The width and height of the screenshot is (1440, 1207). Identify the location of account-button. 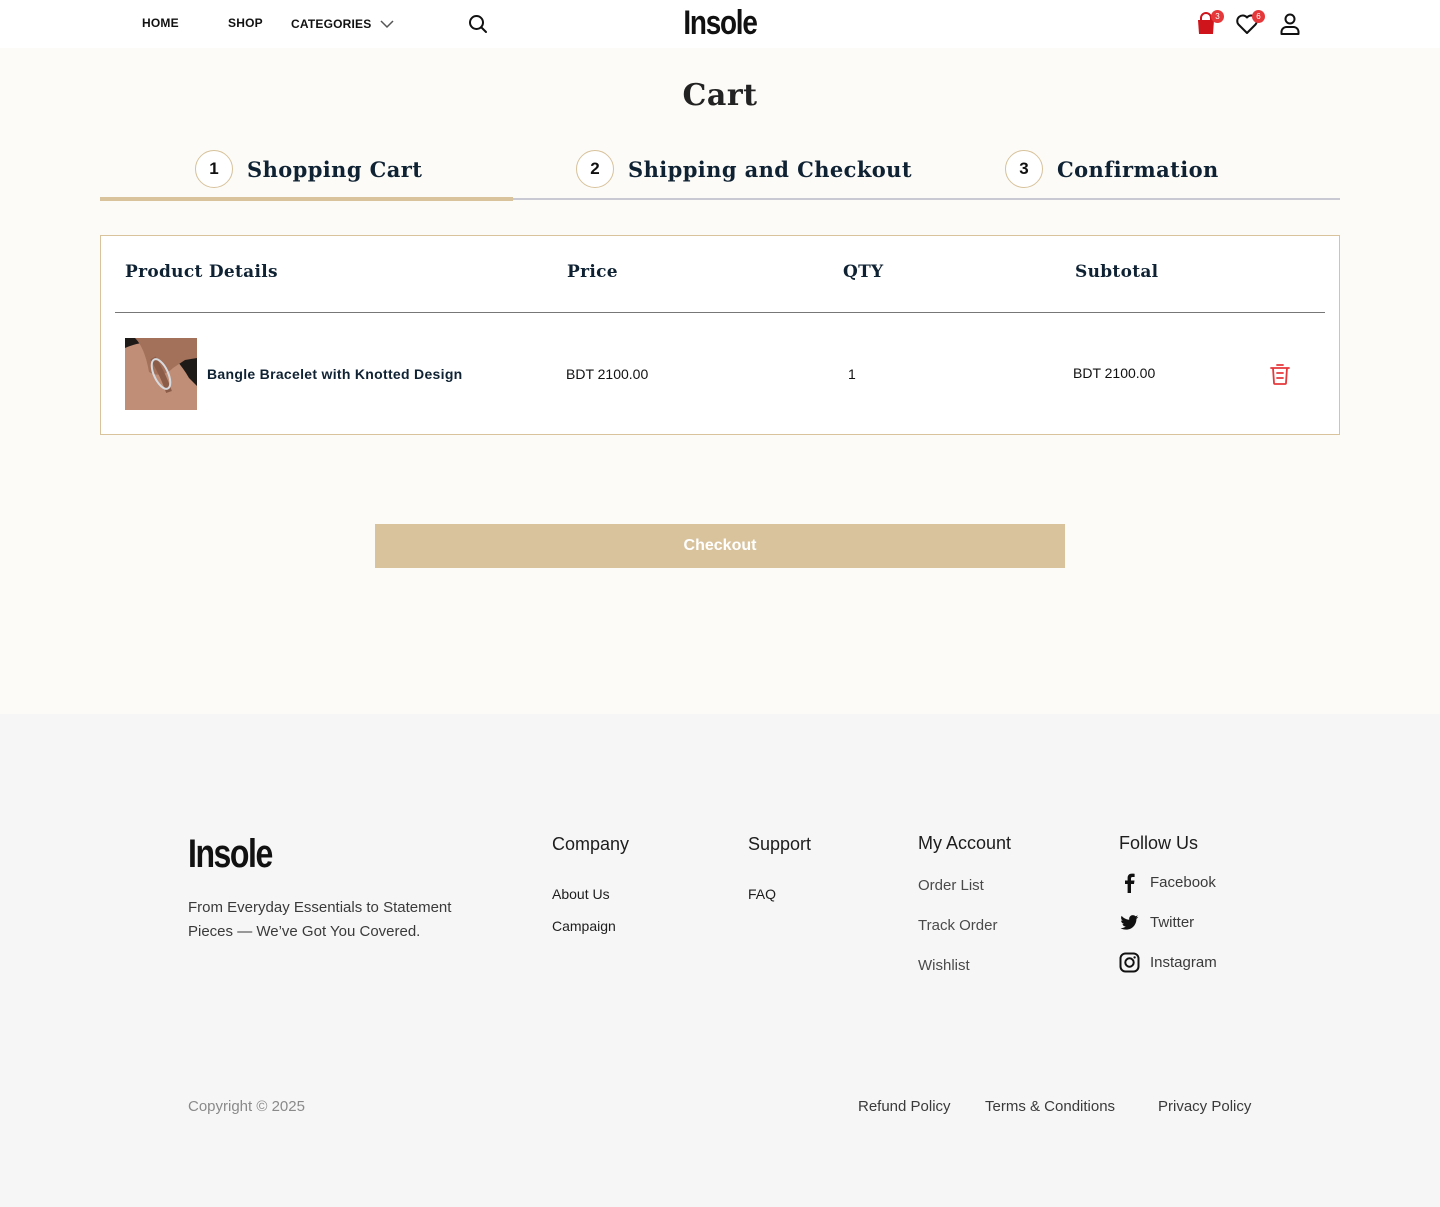
(1290, 24).